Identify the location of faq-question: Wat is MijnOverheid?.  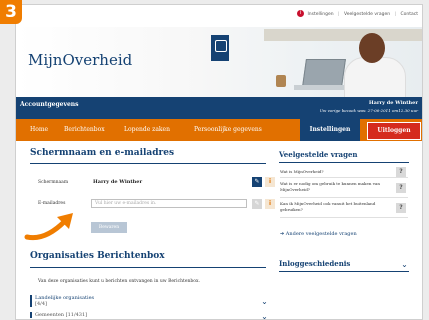
(330, 172).